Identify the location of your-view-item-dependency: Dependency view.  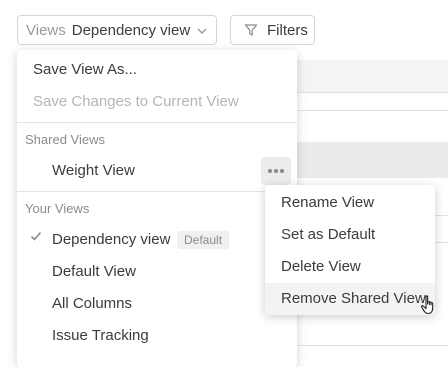
(111, 240).